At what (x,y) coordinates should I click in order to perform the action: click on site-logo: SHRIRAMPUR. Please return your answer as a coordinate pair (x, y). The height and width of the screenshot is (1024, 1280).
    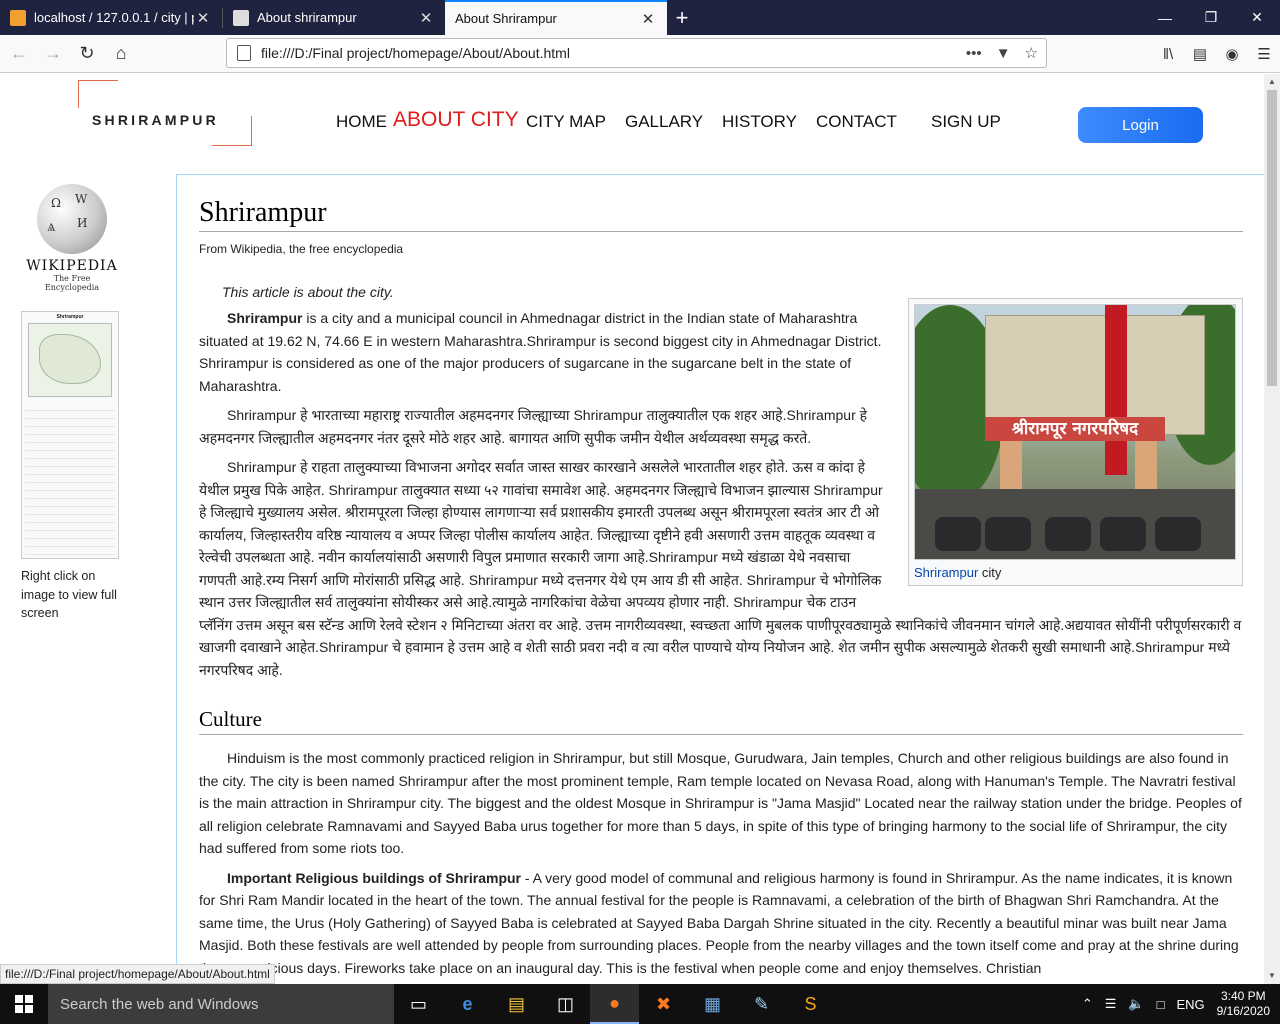
    Looking at the image, I should click on (165, 113).